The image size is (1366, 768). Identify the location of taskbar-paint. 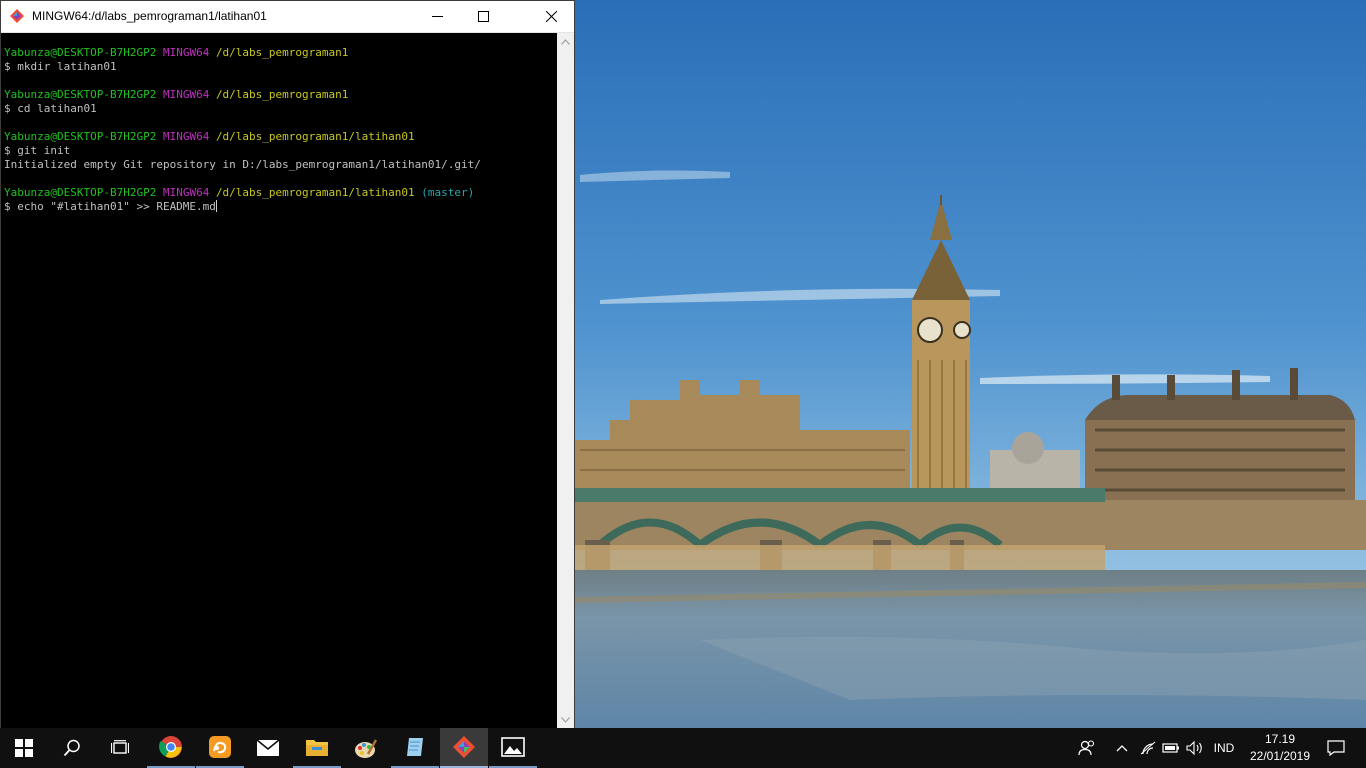
(366, 748).